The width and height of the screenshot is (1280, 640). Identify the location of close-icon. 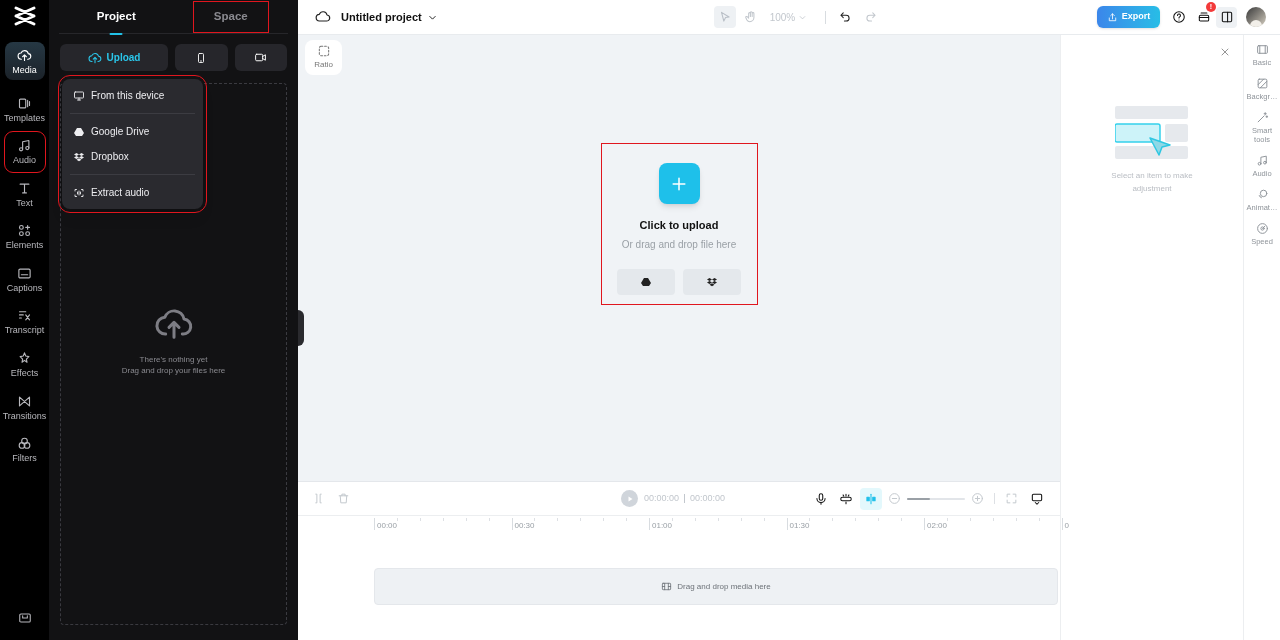
(1225, 52).